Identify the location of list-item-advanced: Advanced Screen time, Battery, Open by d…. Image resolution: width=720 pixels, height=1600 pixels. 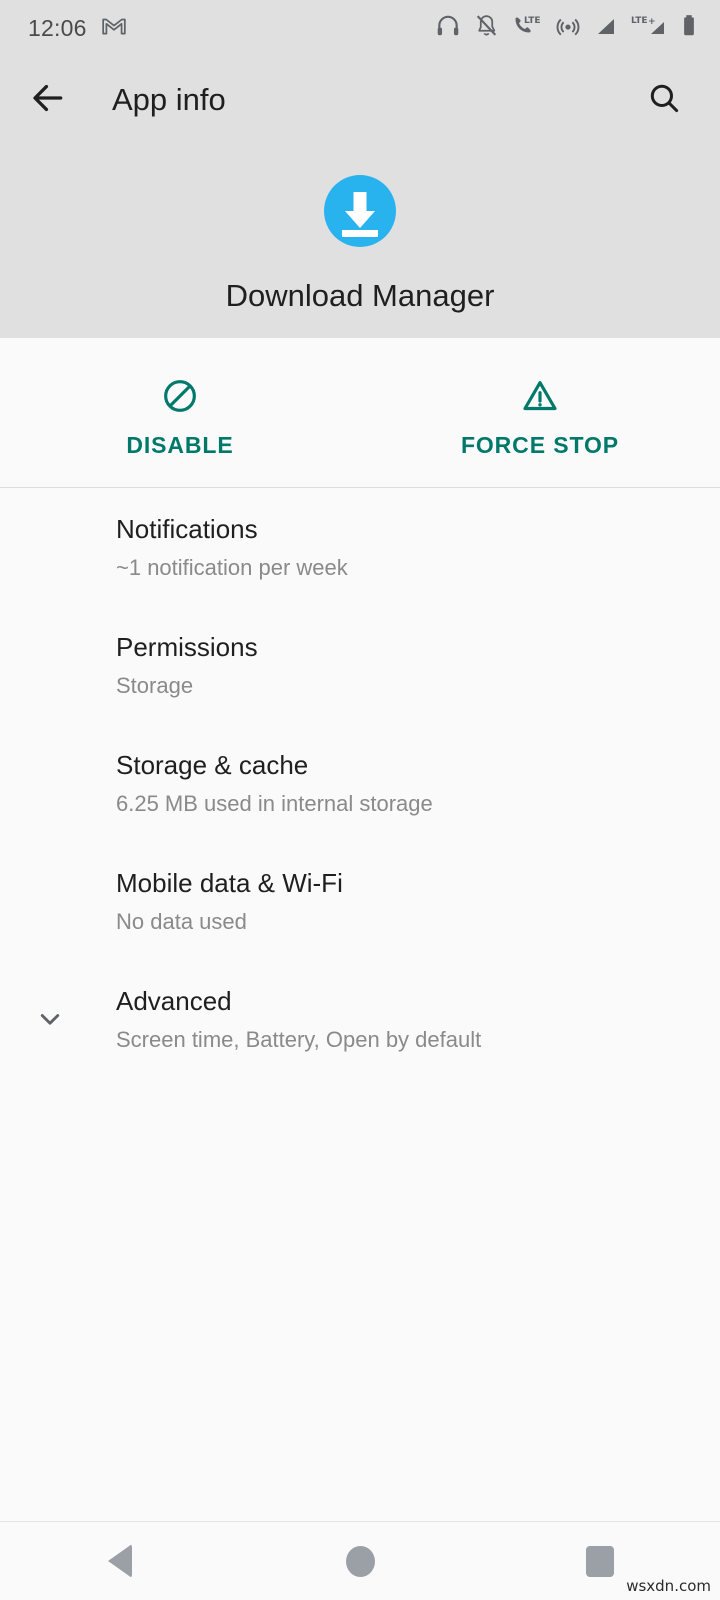
(360, 1019).